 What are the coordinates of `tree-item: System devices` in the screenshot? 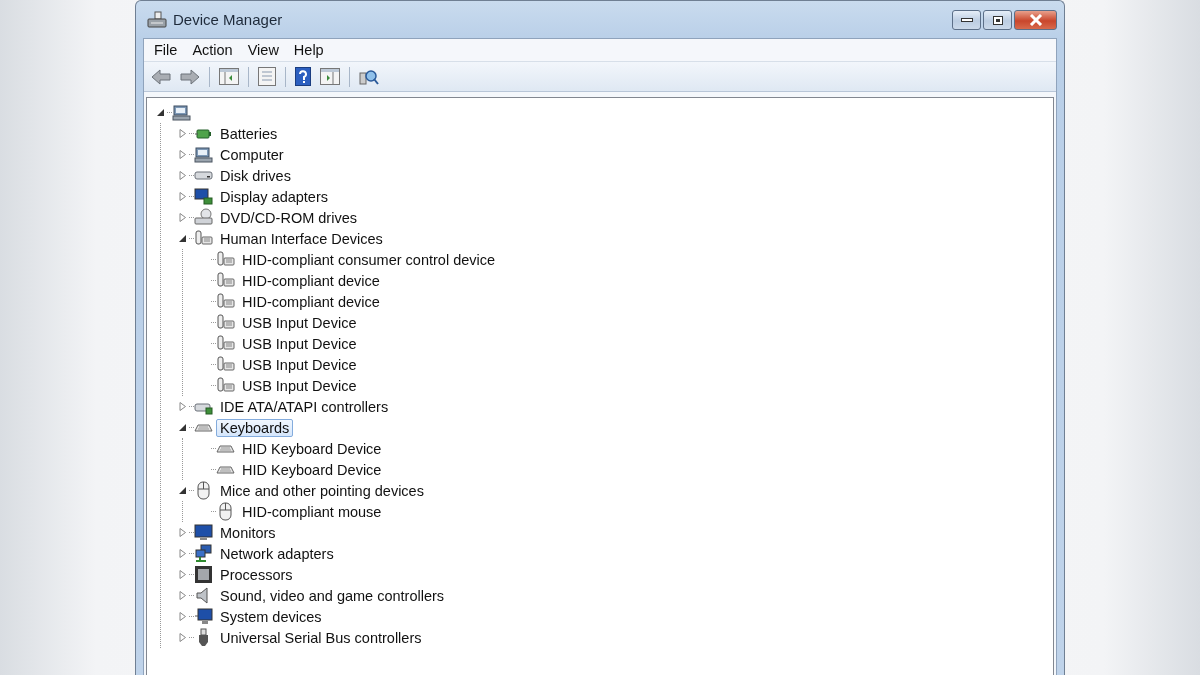 It's located at (271, 616).